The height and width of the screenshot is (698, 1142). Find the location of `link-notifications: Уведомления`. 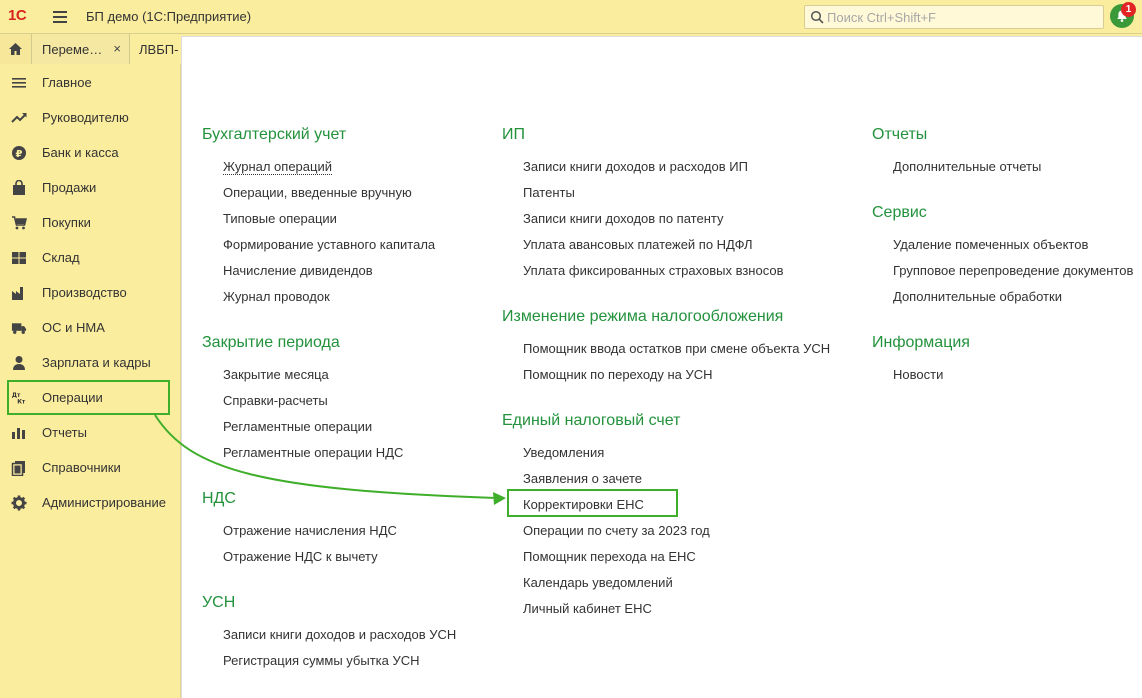

link-notifications: Уведомления is located at coordinates (563, 452).